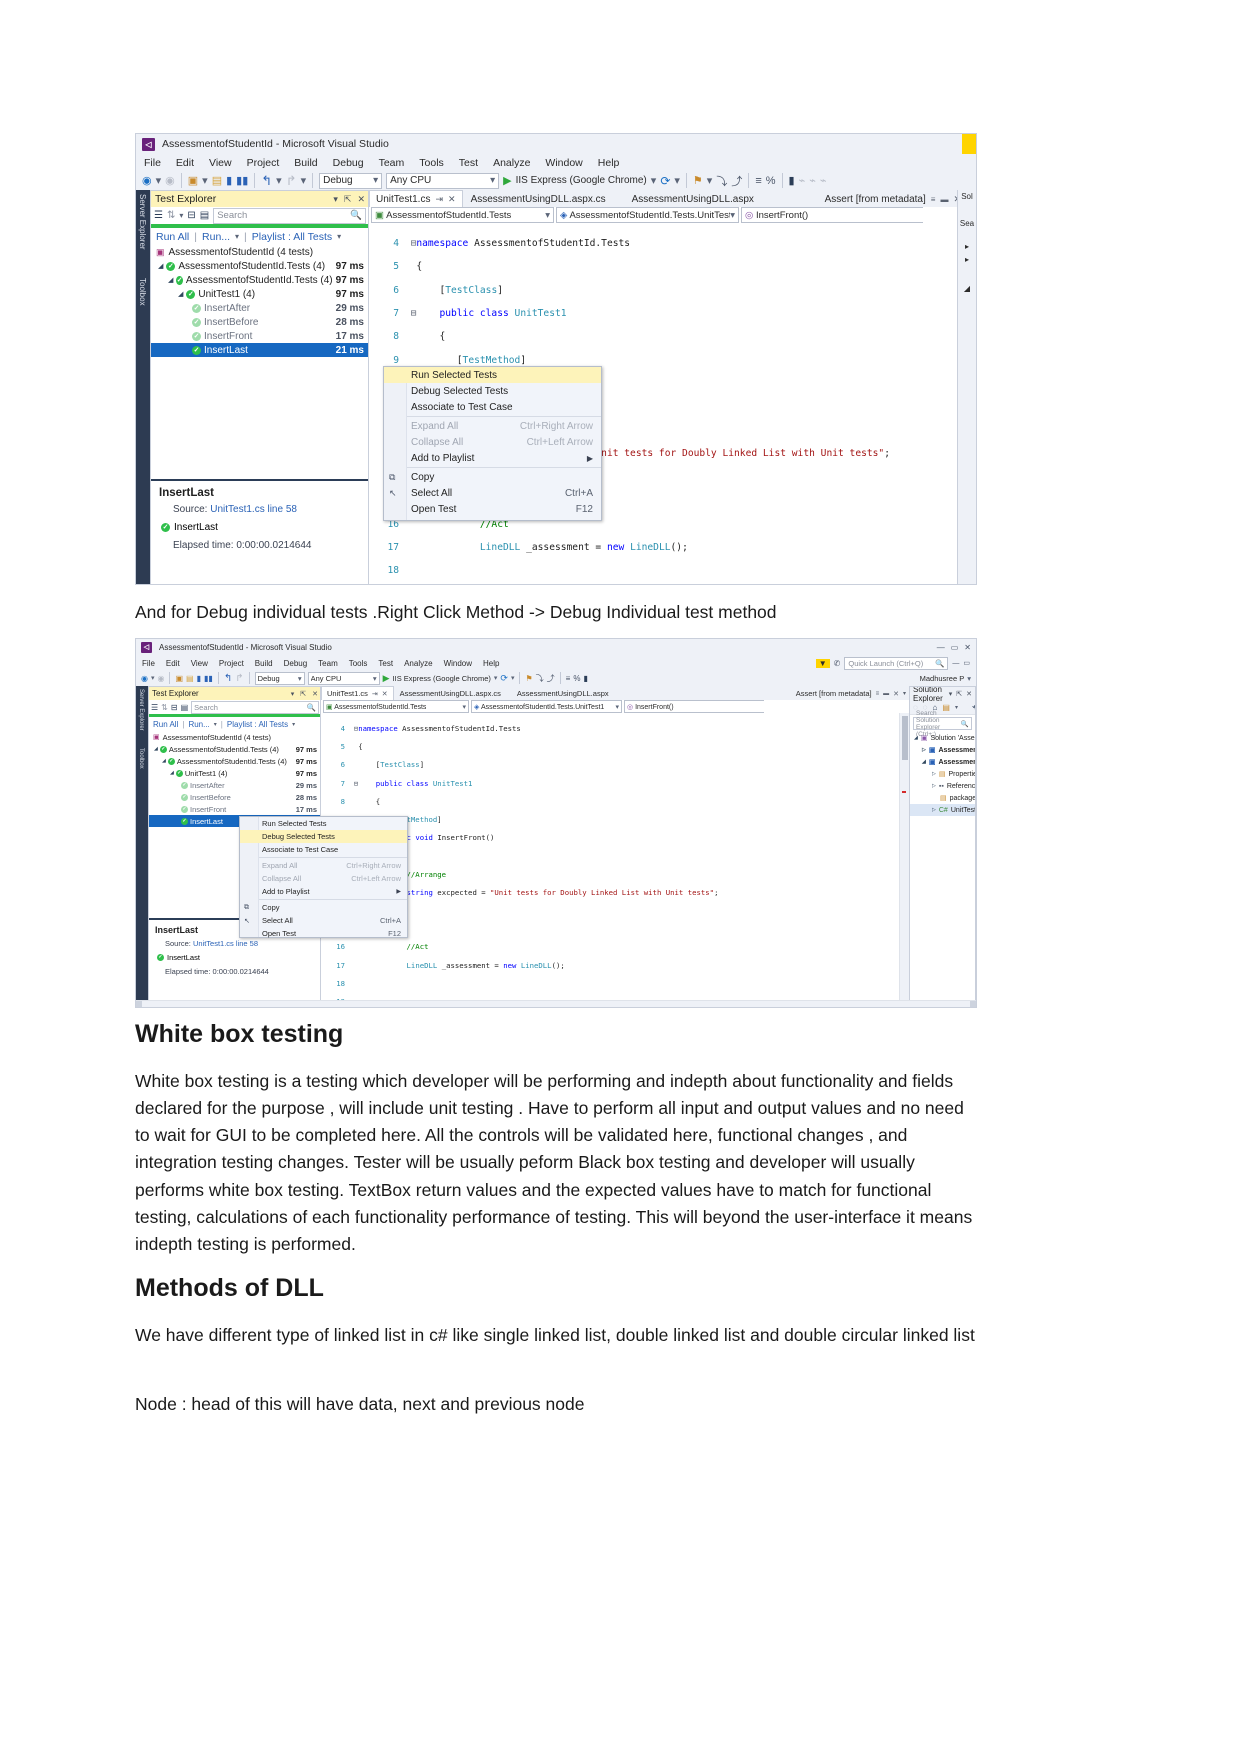  I want to click on undo-caret-icon: ▾, so click(279, 180).